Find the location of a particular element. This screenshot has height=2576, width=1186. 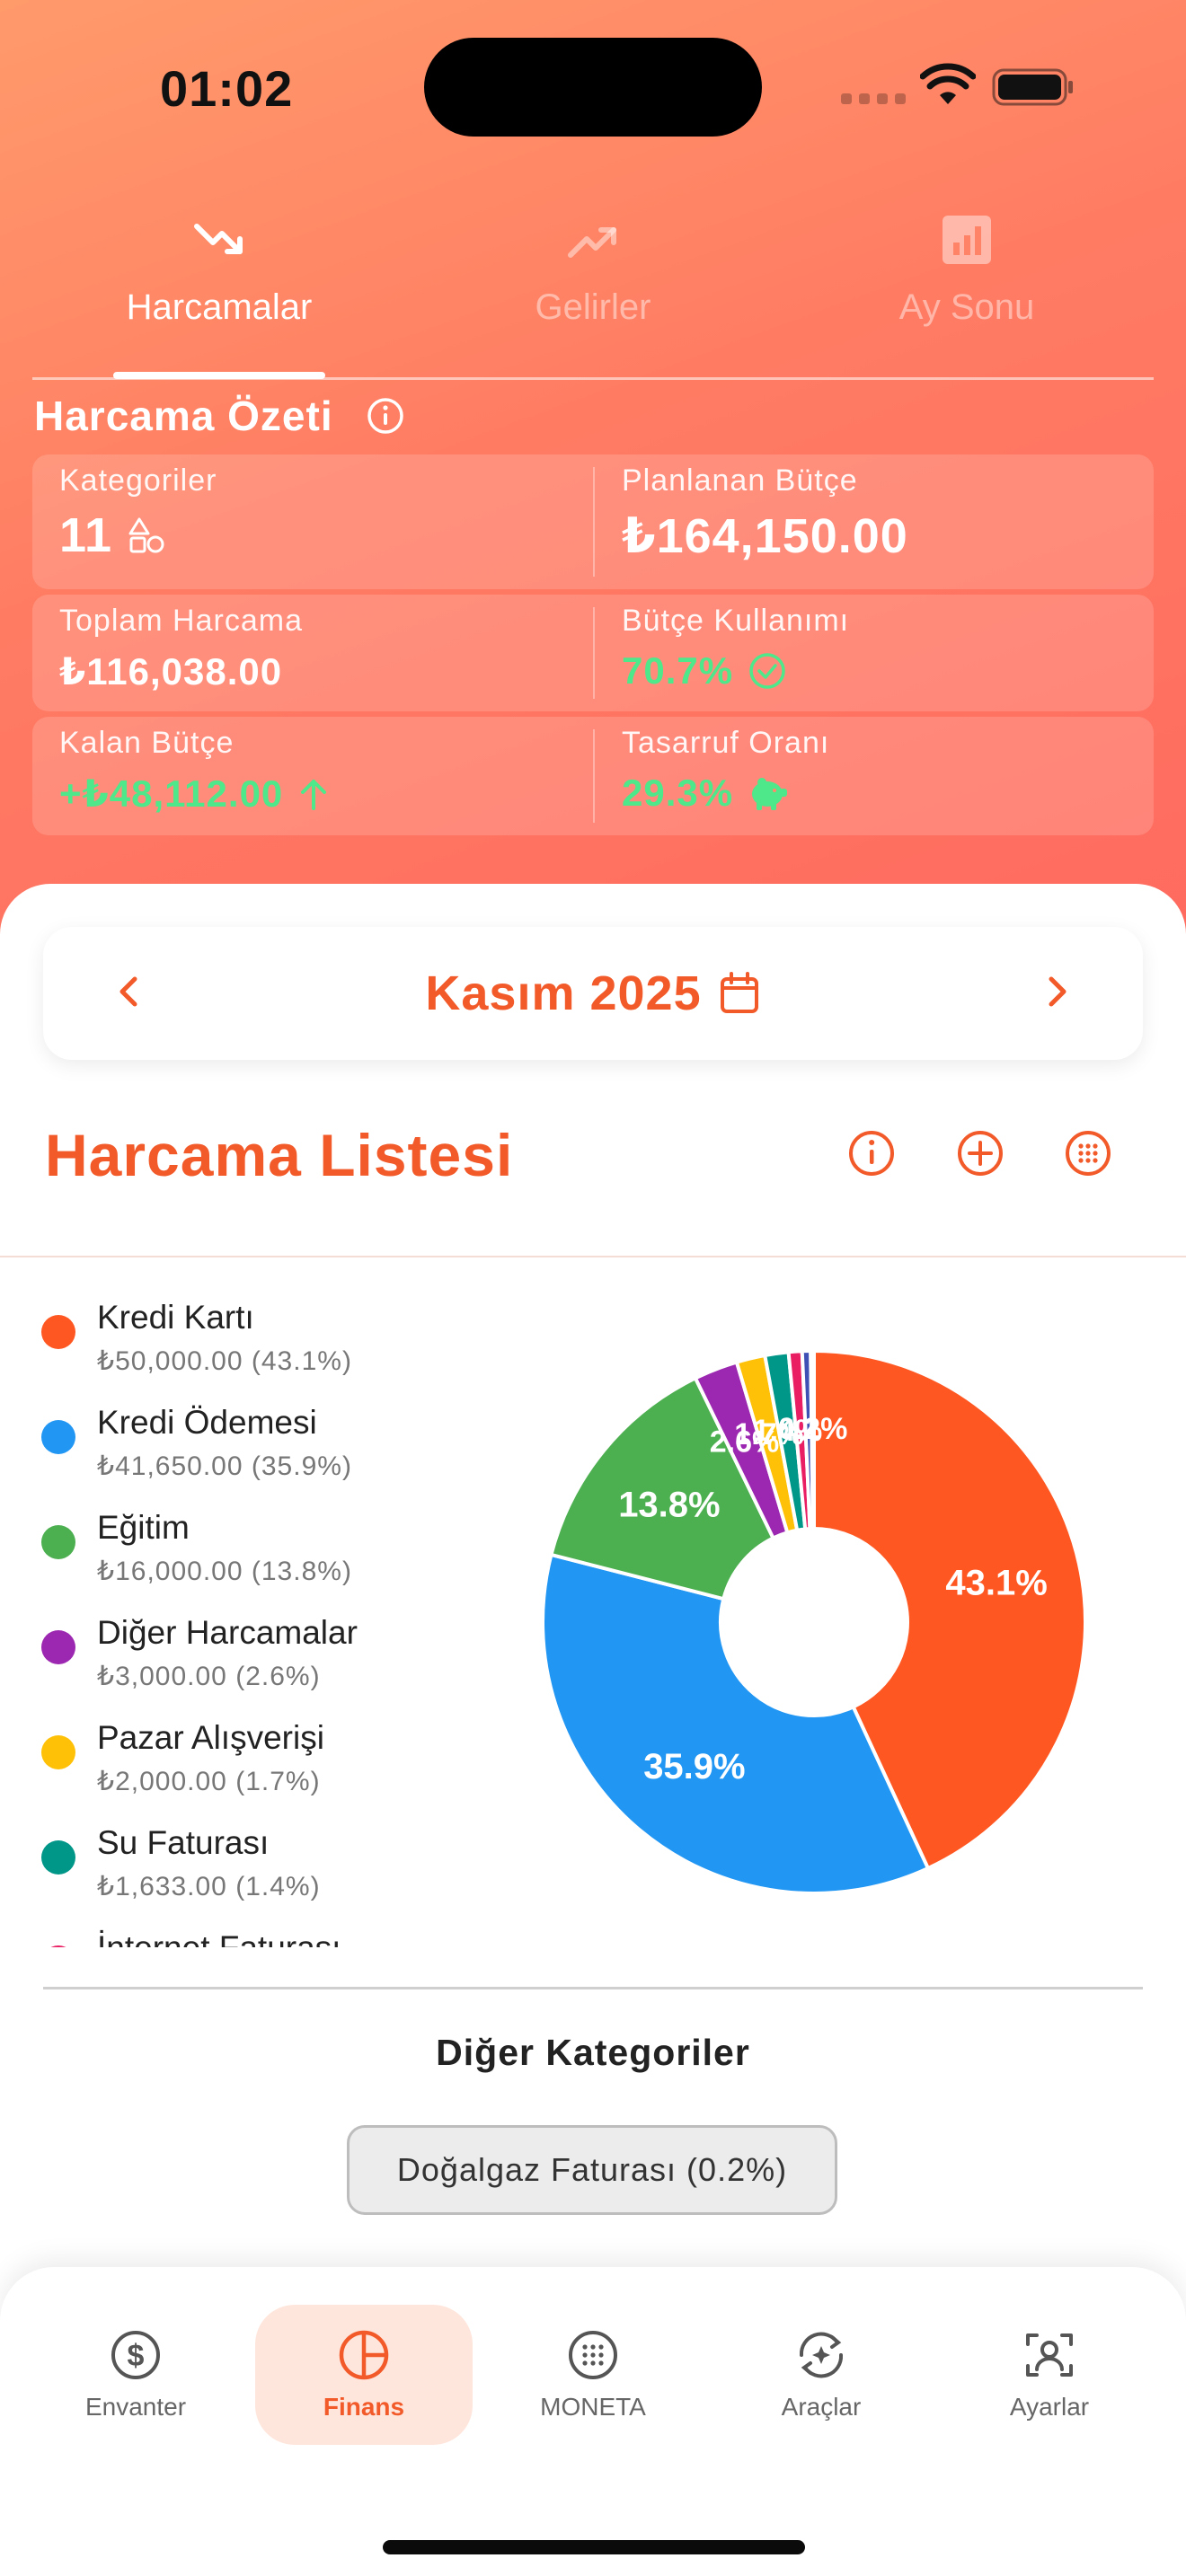

nav-label: MONETA is located at coordinates (593, 2407).